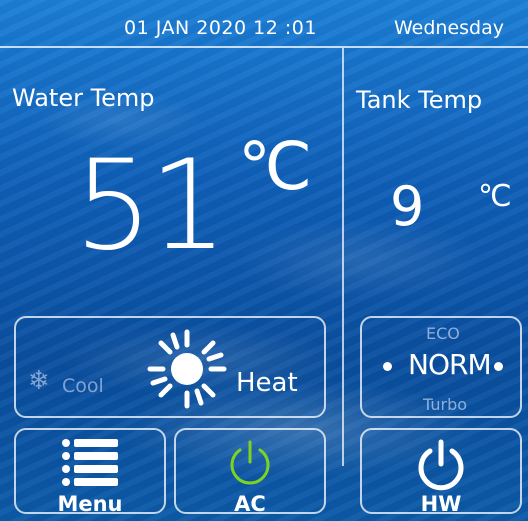 The image size is (528, 521). Describe the element at coordinates (407, 206) in the screenshot. I see `tank-temp-value: 9` at that location.